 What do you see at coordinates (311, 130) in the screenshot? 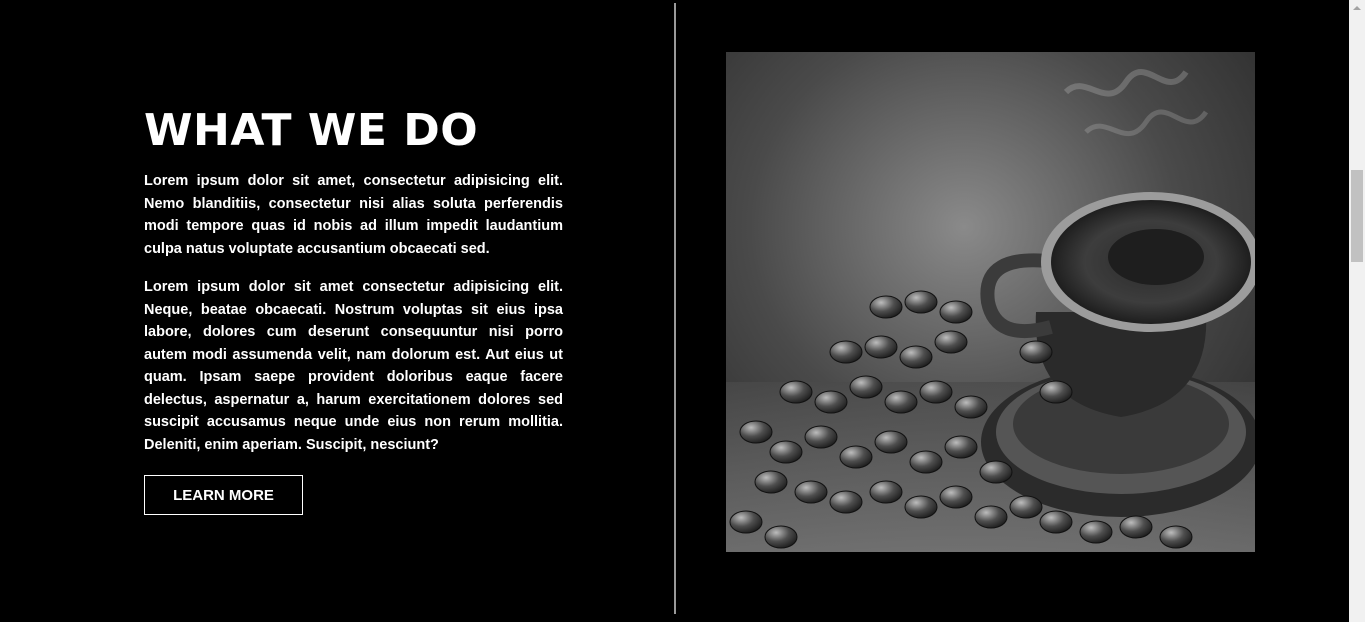
I see `section-title: WHAT WE DO` at bounding box center [311, 130].